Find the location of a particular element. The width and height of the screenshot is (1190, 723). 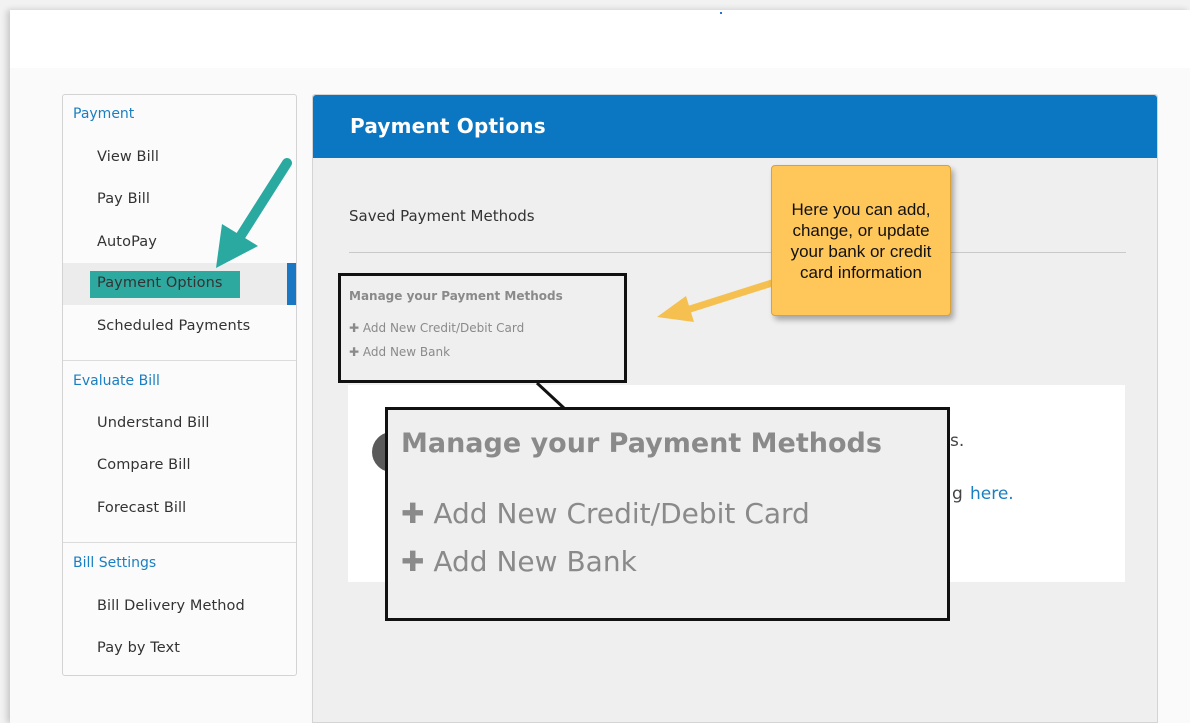

zoom-add-card-label: Add New Credit/Debit Card is located at coordinates (621, 513).